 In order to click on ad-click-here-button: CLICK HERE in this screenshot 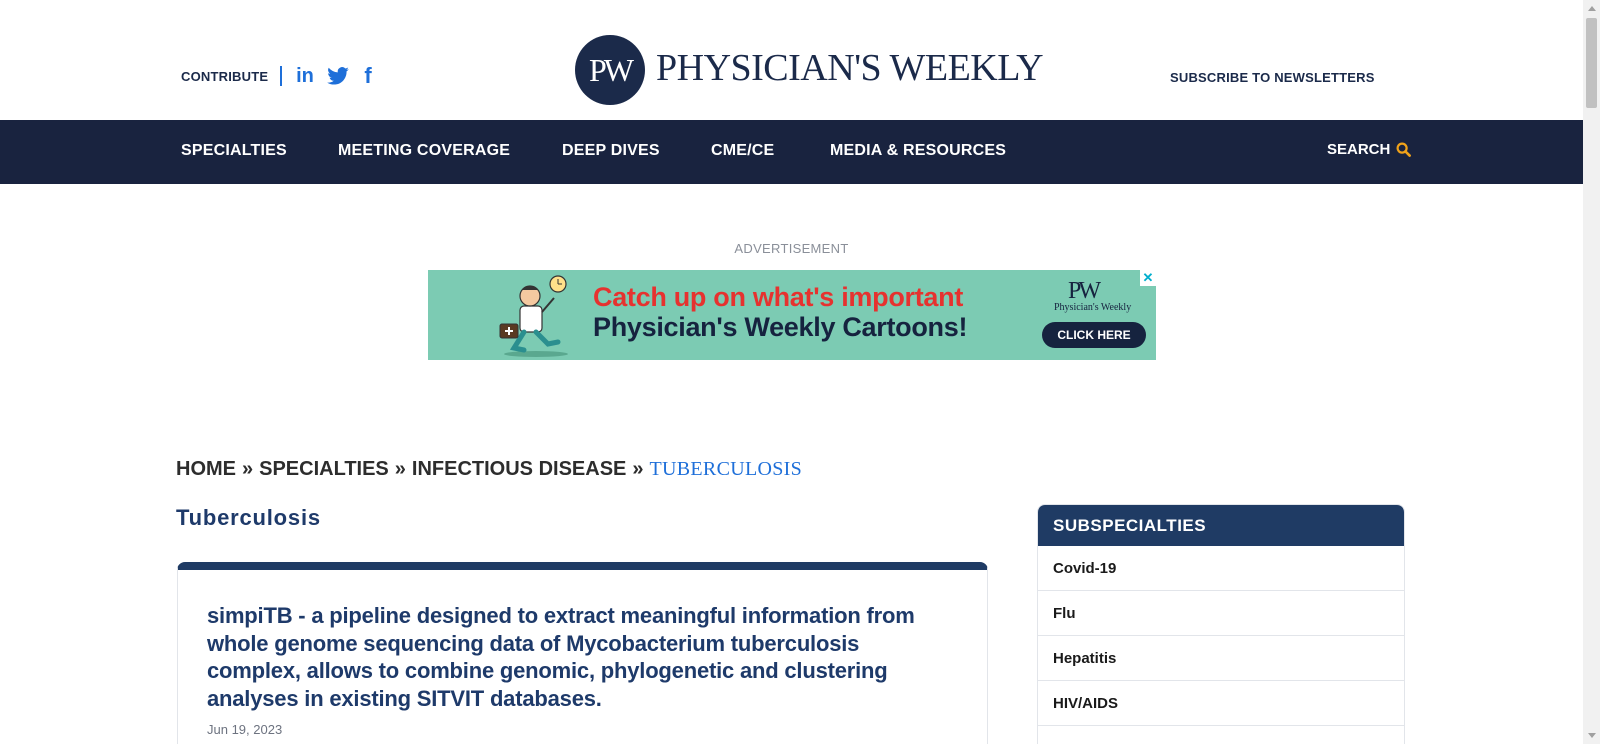, I will do `click(1094, 335)`.